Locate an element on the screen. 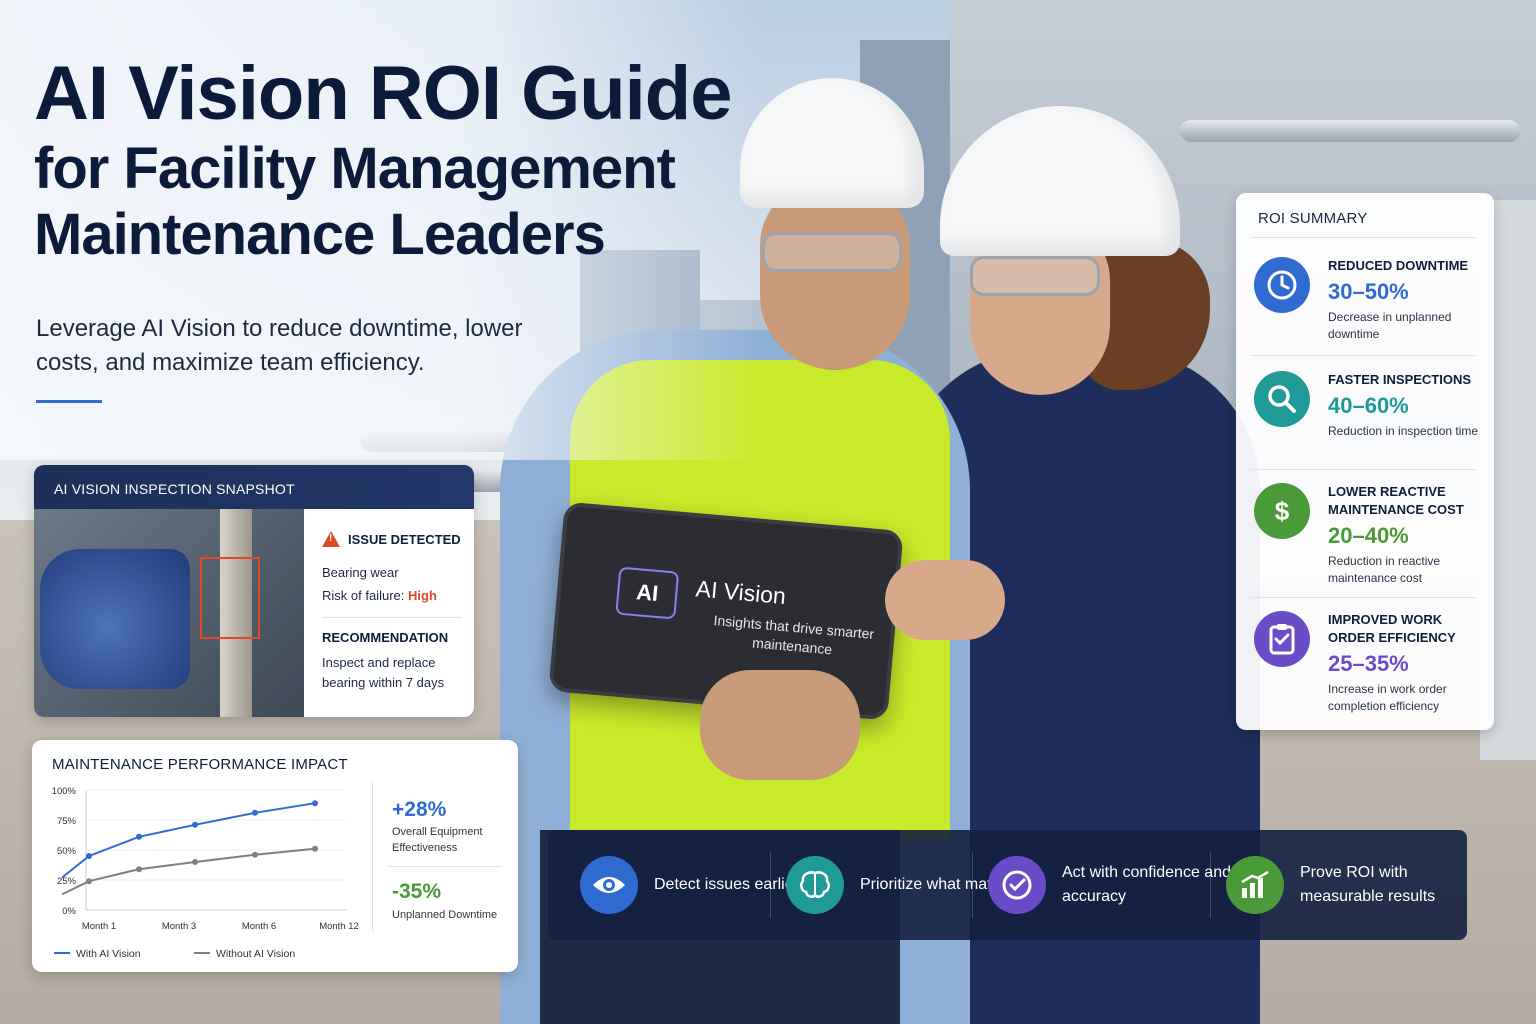 This screenshot has width=1536, height=1024. oee-stat-value: +28% is located at coordinates (419, 809).